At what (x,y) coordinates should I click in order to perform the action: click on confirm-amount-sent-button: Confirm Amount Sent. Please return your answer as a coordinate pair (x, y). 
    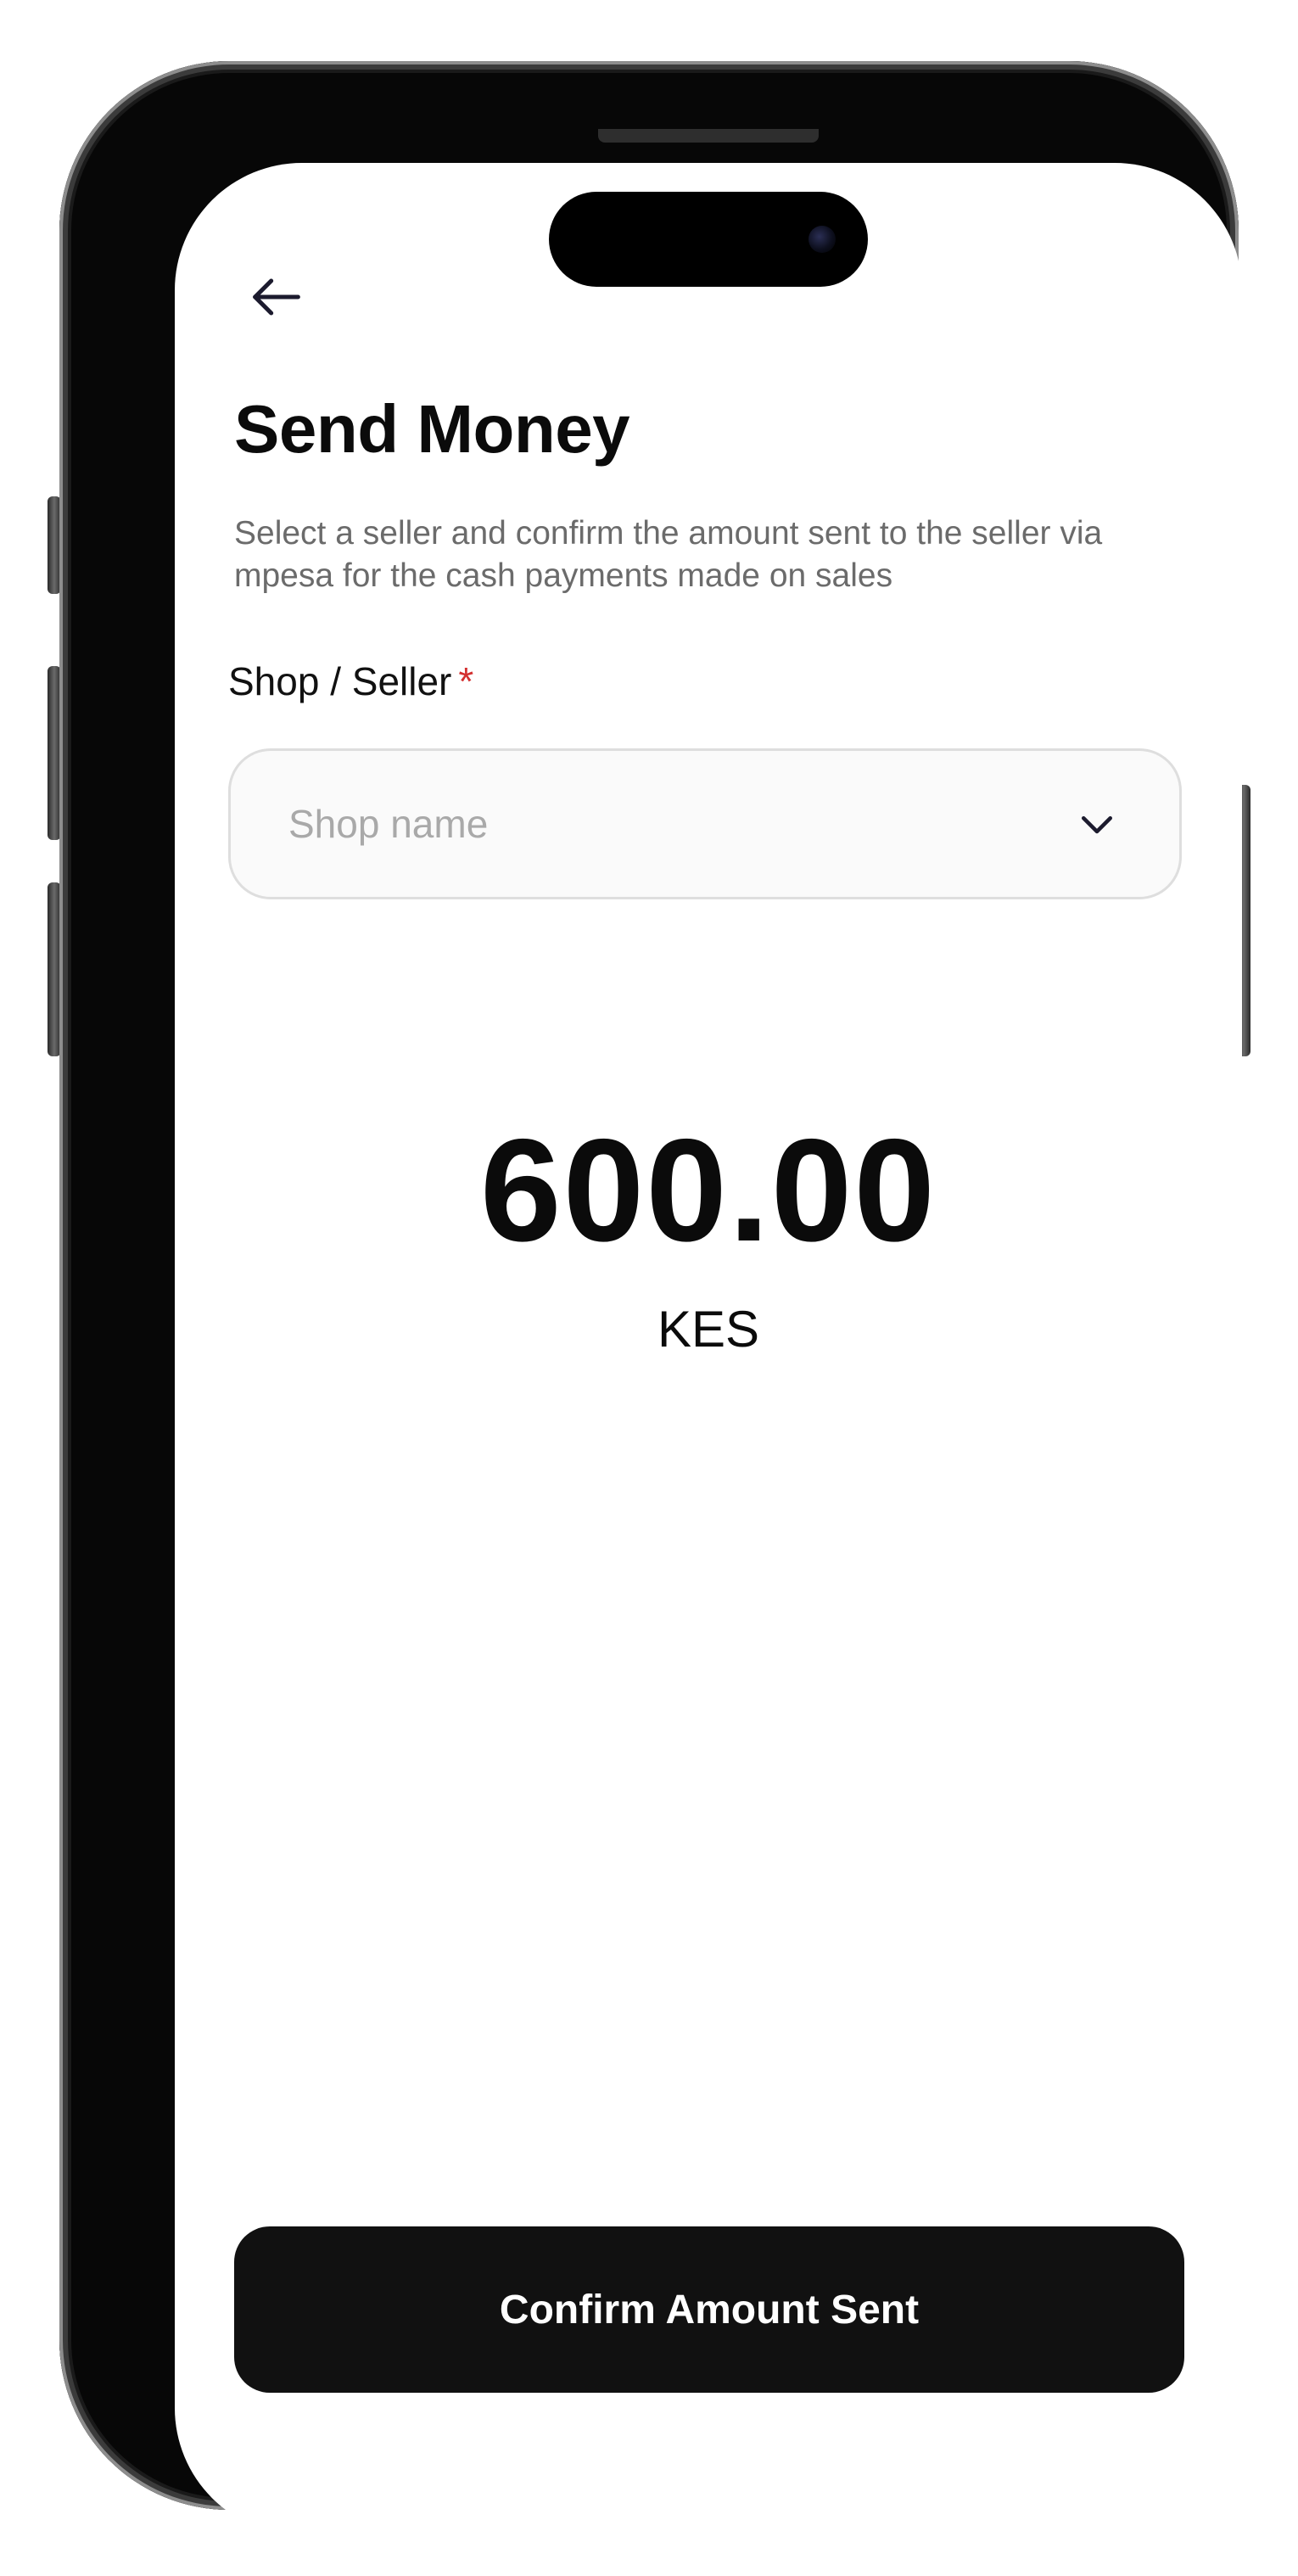
    Looking at the image, I should click on (709, 2309).